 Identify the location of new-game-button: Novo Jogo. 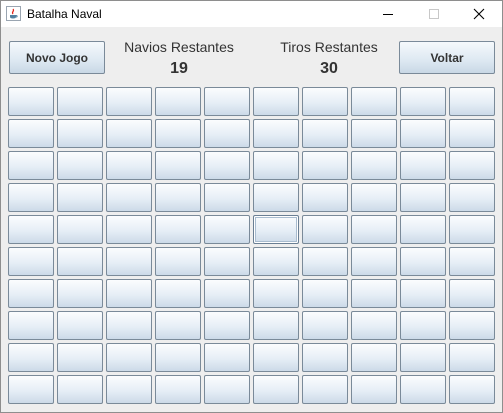
(57, 57).